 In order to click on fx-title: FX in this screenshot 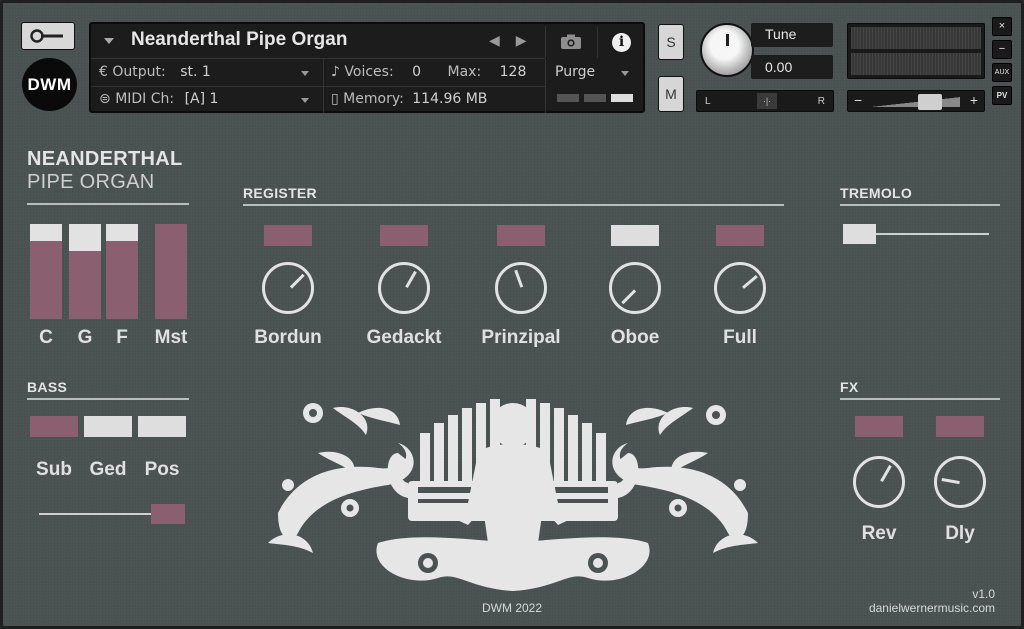, I will do `click(849, 387)`.